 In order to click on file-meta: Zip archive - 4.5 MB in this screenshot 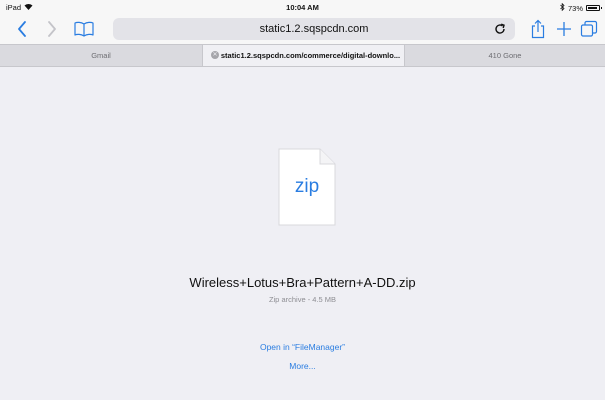, I will do `click(302, 299)`.